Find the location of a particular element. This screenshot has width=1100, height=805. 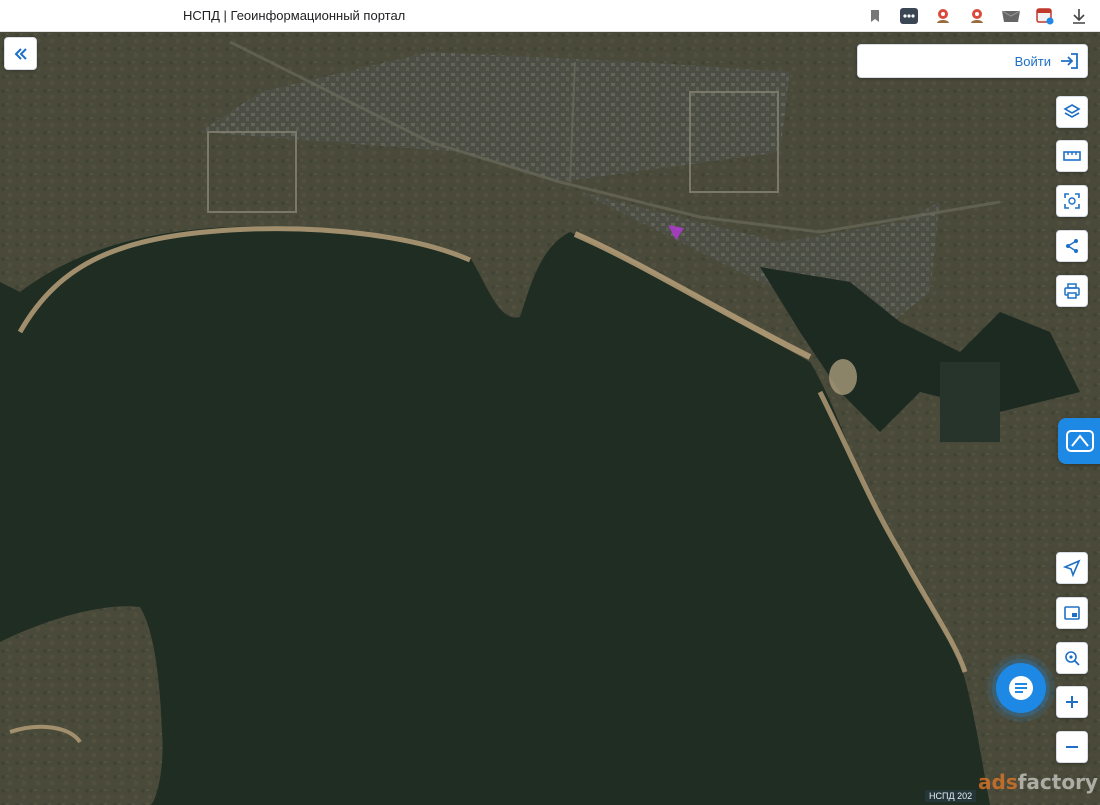

ruler-icon is located at coordinates (1072, 156).